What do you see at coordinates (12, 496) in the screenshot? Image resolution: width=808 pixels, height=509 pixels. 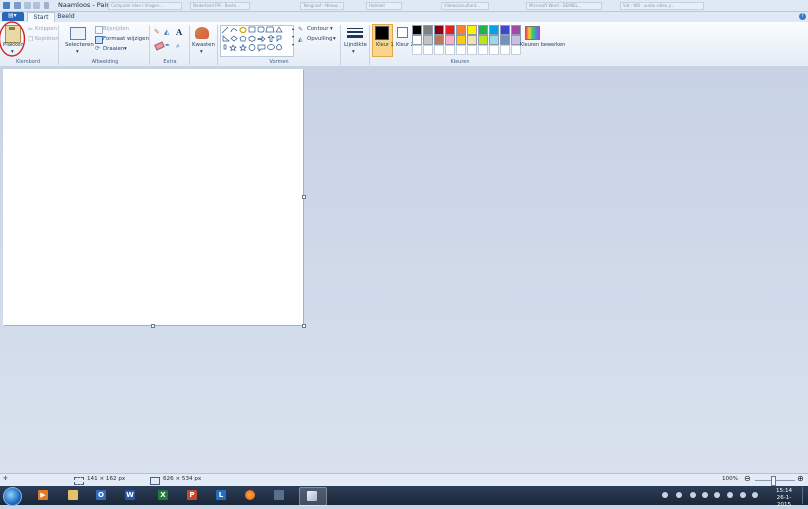 I see `start-button` at bounding box center [12, 496].